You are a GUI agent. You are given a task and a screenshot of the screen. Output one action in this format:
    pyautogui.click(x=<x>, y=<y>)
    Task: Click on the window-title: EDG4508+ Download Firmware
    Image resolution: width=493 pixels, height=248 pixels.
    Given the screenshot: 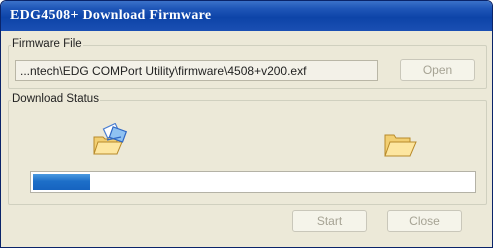 What is the action you would take?
    pyautogui.click(x=111, y=15)
    